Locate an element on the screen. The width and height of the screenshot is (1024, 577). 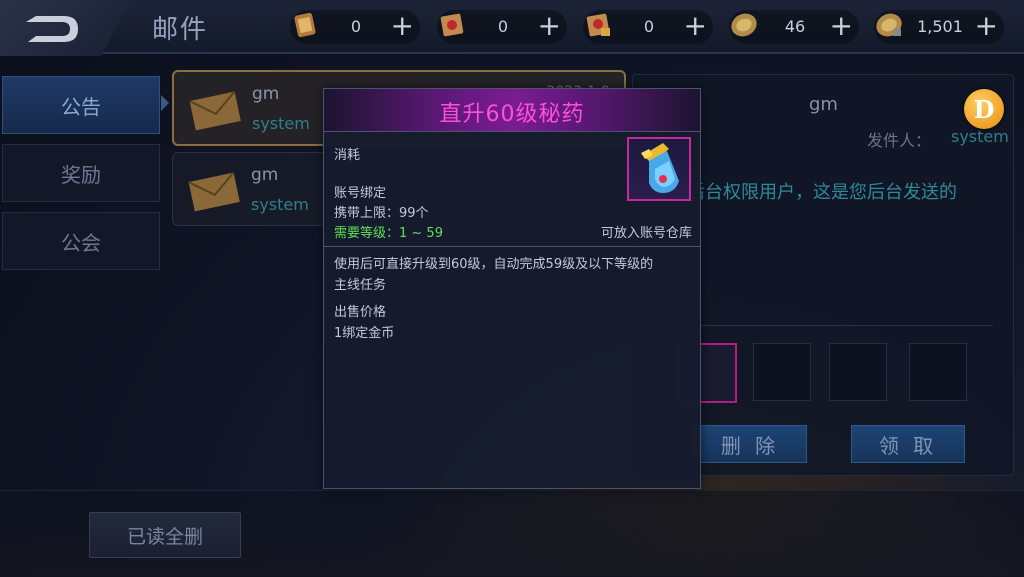
item-level-requirement: 需要等级：1 ~ 59 is located at coordinates (388, 233).